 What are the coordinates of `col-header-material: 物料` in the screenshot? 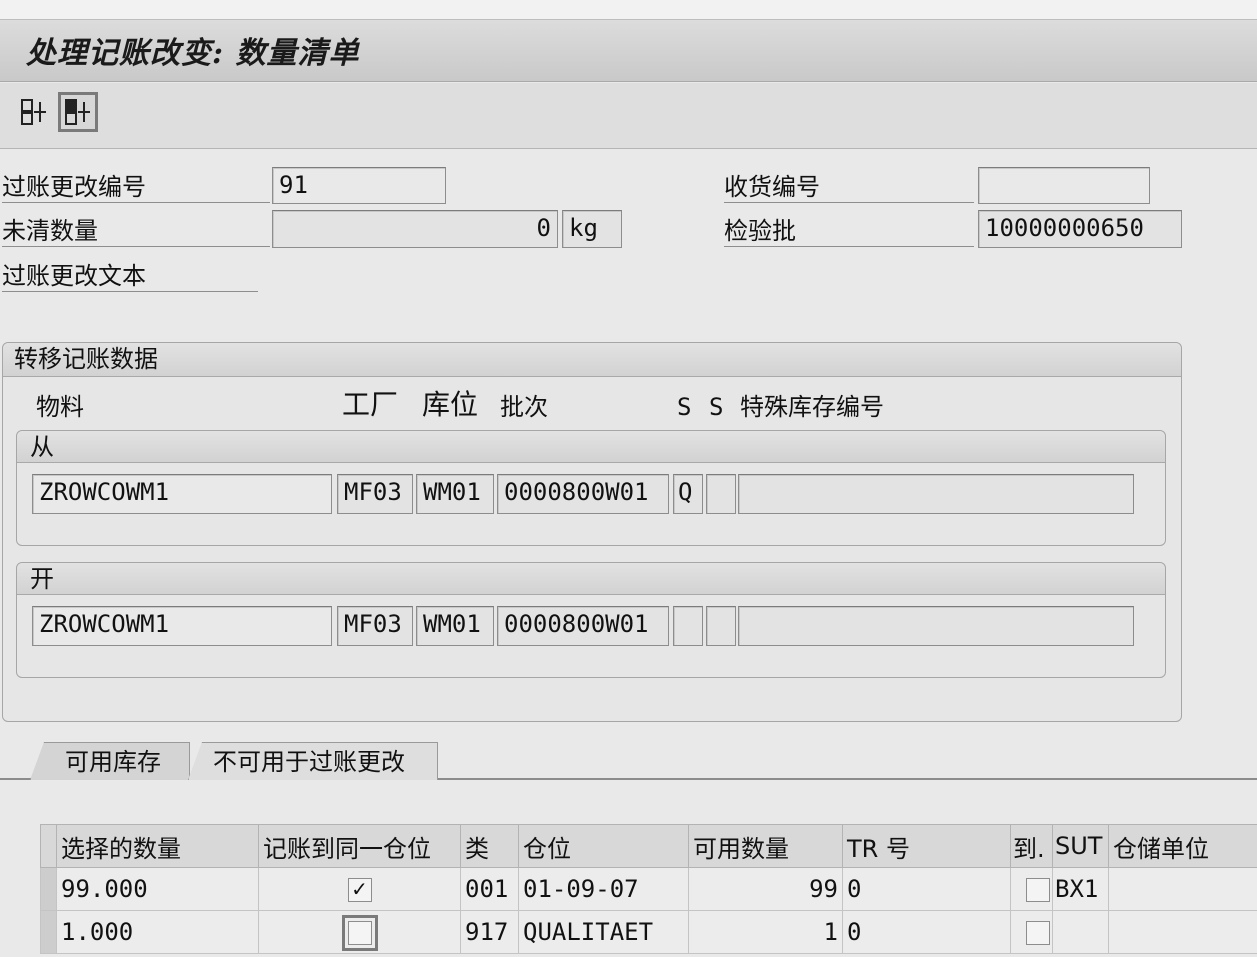 It's located at (60, 407).